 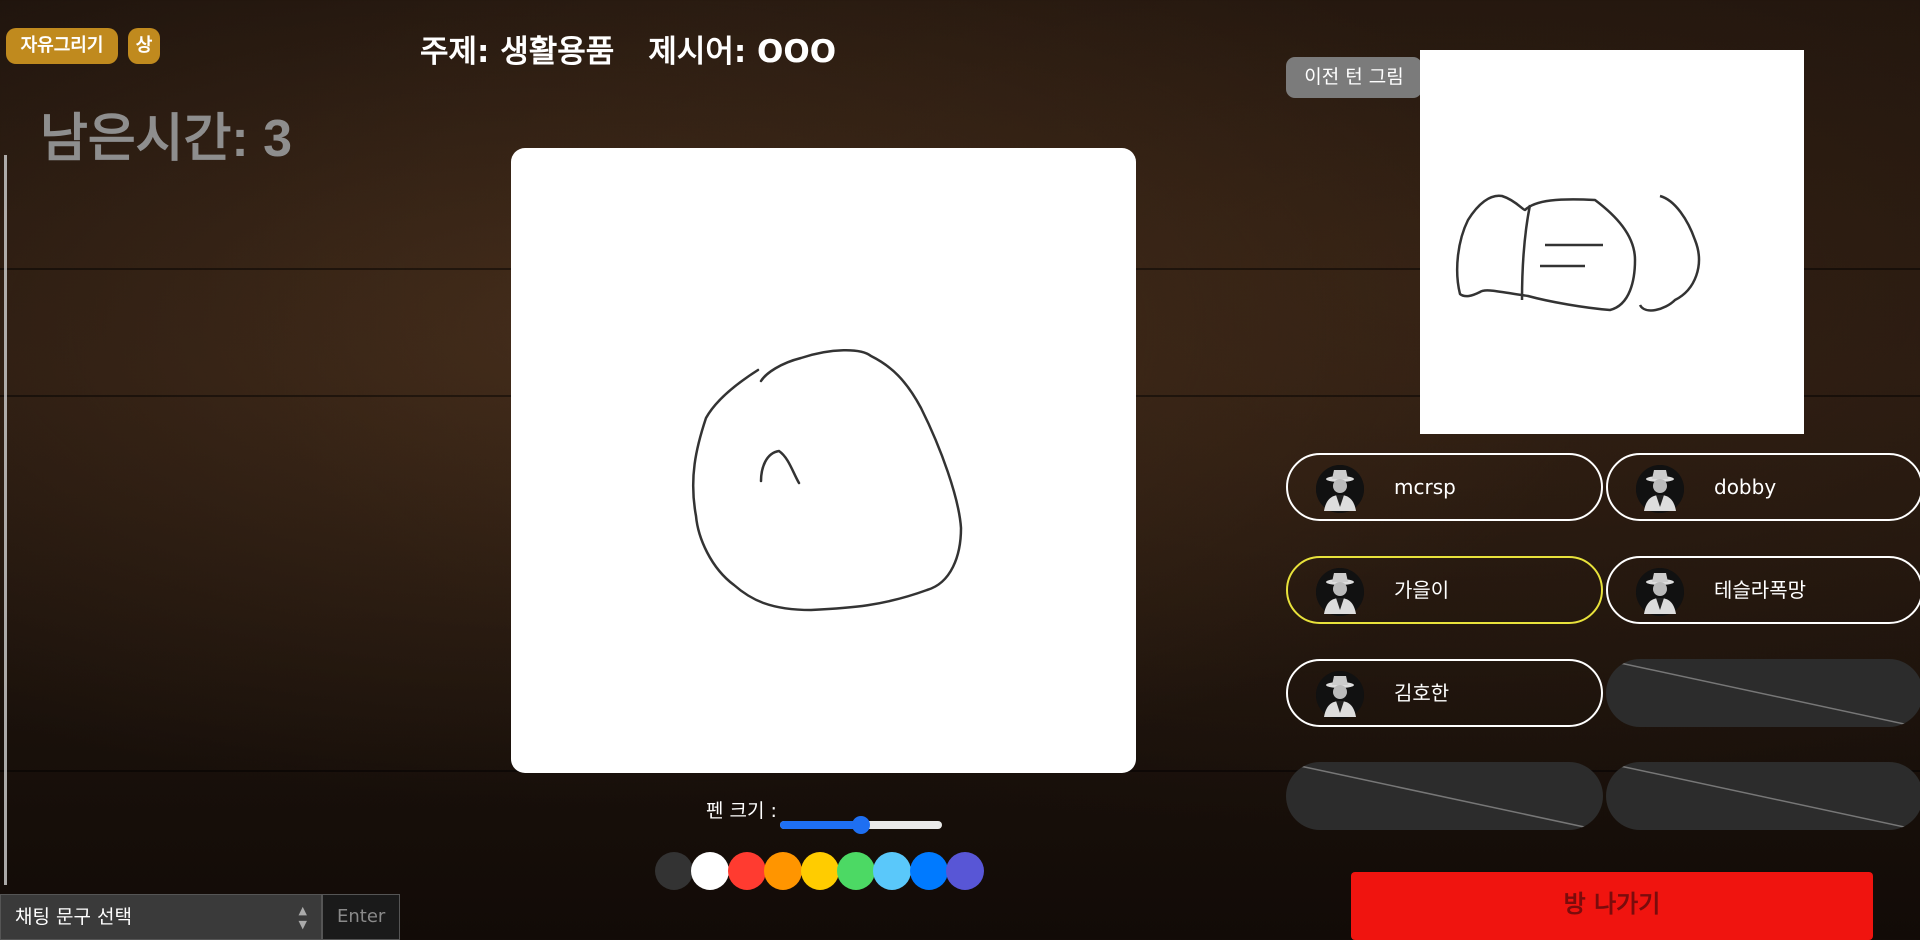 What do you see at coordinates (1354, 77) in the screenshot?
I see `previous-drawing-button: 이전 턴 그림` at bounding box center [1354, 77].